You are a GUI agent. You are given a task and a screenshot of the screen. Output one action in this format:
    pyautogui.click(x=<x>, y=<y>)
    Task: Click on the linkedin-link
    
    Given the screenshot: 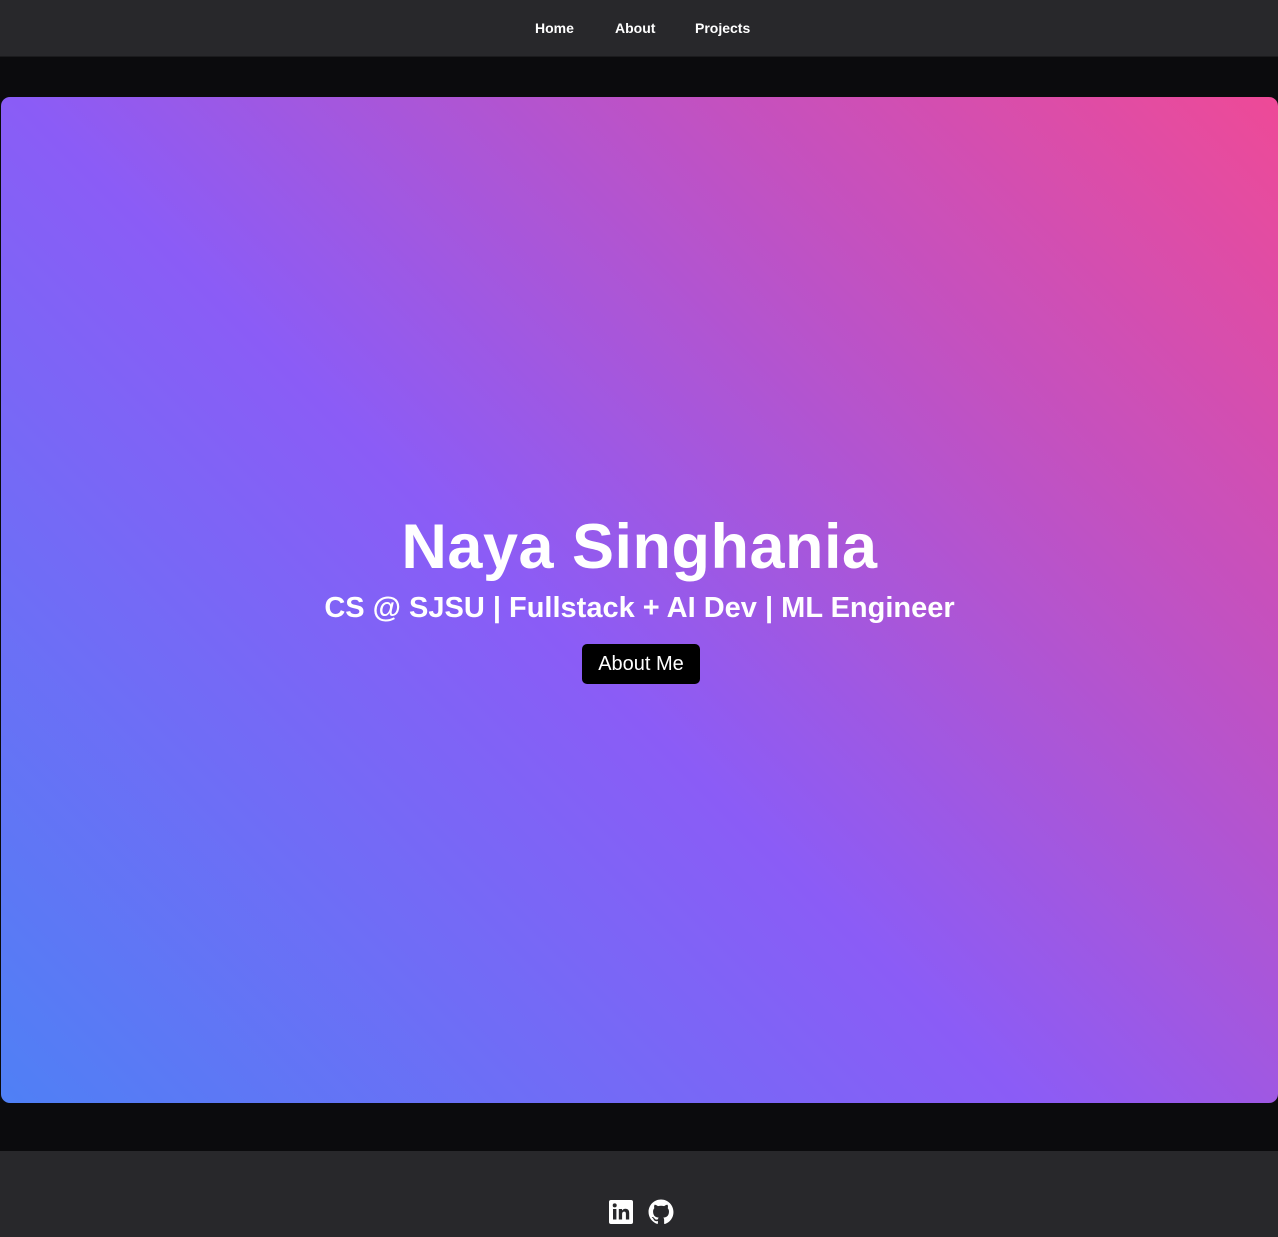 What is the action you would take?
    pyautogui.click(x=621, y=1212)
    